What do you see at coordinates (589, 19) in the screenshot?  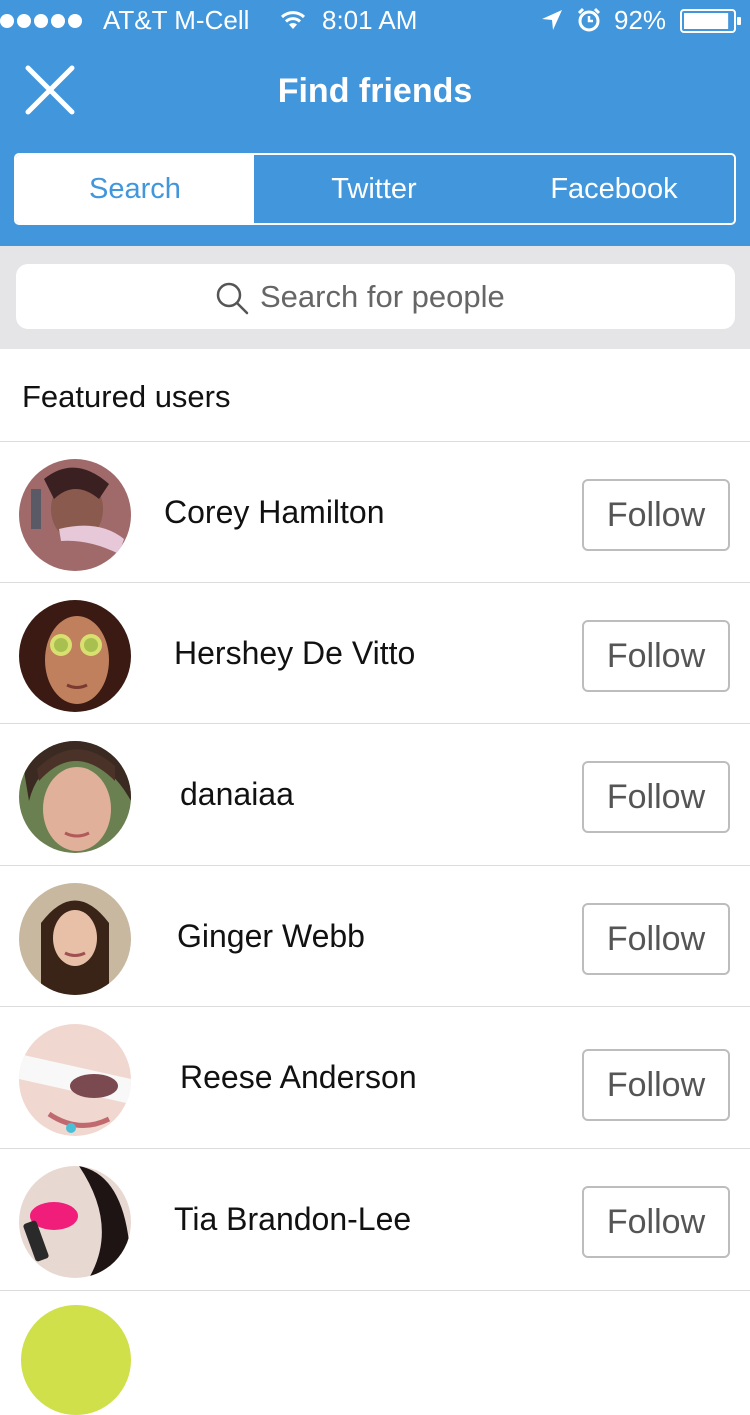 I see `alarm-clock-icon` at bounding box center [589, 19].